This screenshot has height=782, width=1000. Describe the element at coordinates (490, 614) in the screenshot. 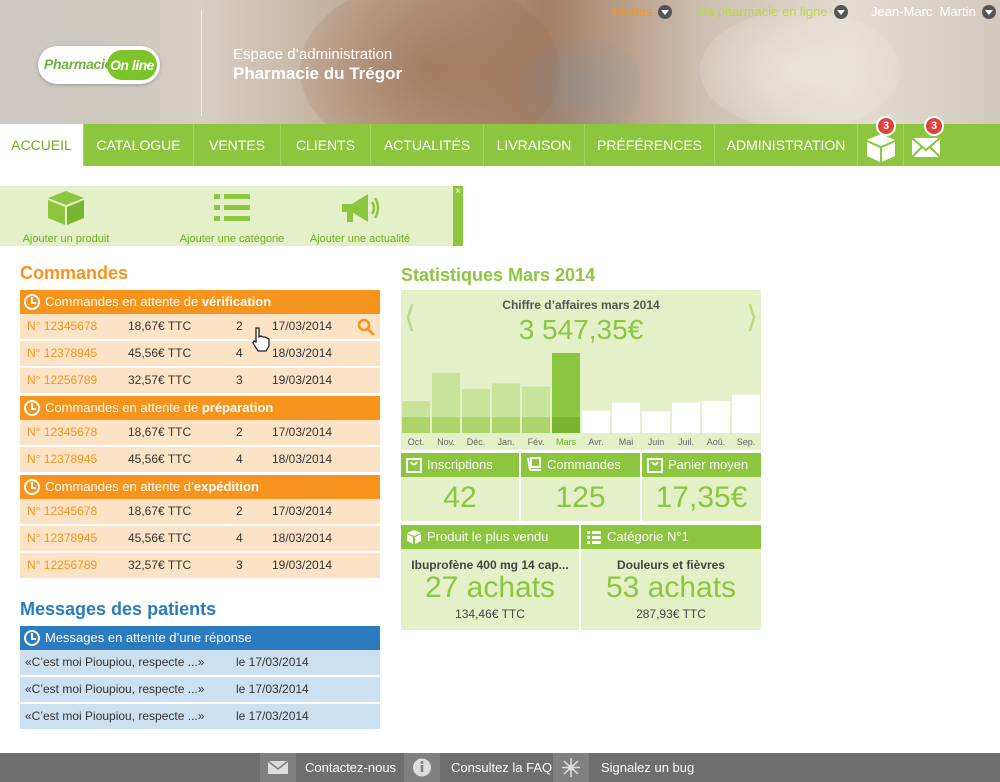

I see `top-product-price: 134,46€ TTC` at that location.